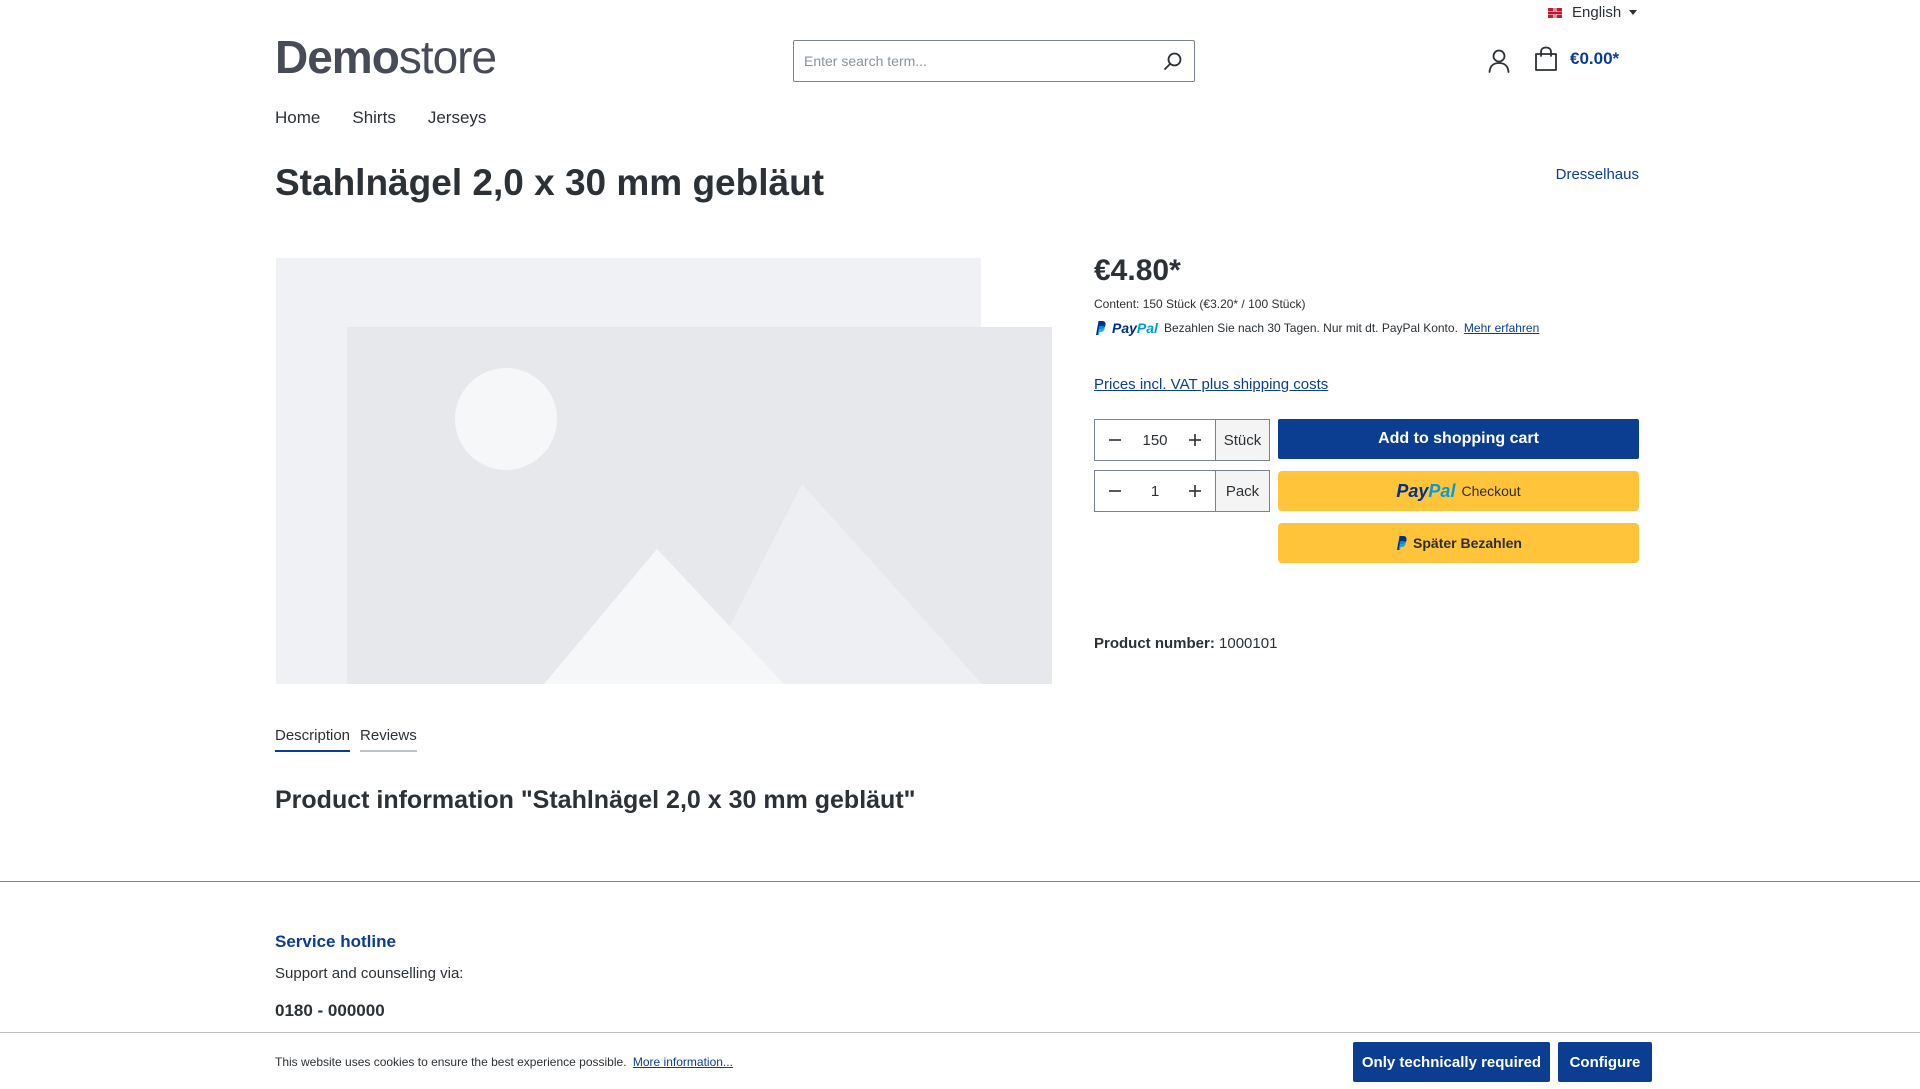 This screenshot has width=1920, height=1089. Describe the element at coordinates (1605, 1062) in the screenshot. I see `configure-cookies-button: Configure` at that location.